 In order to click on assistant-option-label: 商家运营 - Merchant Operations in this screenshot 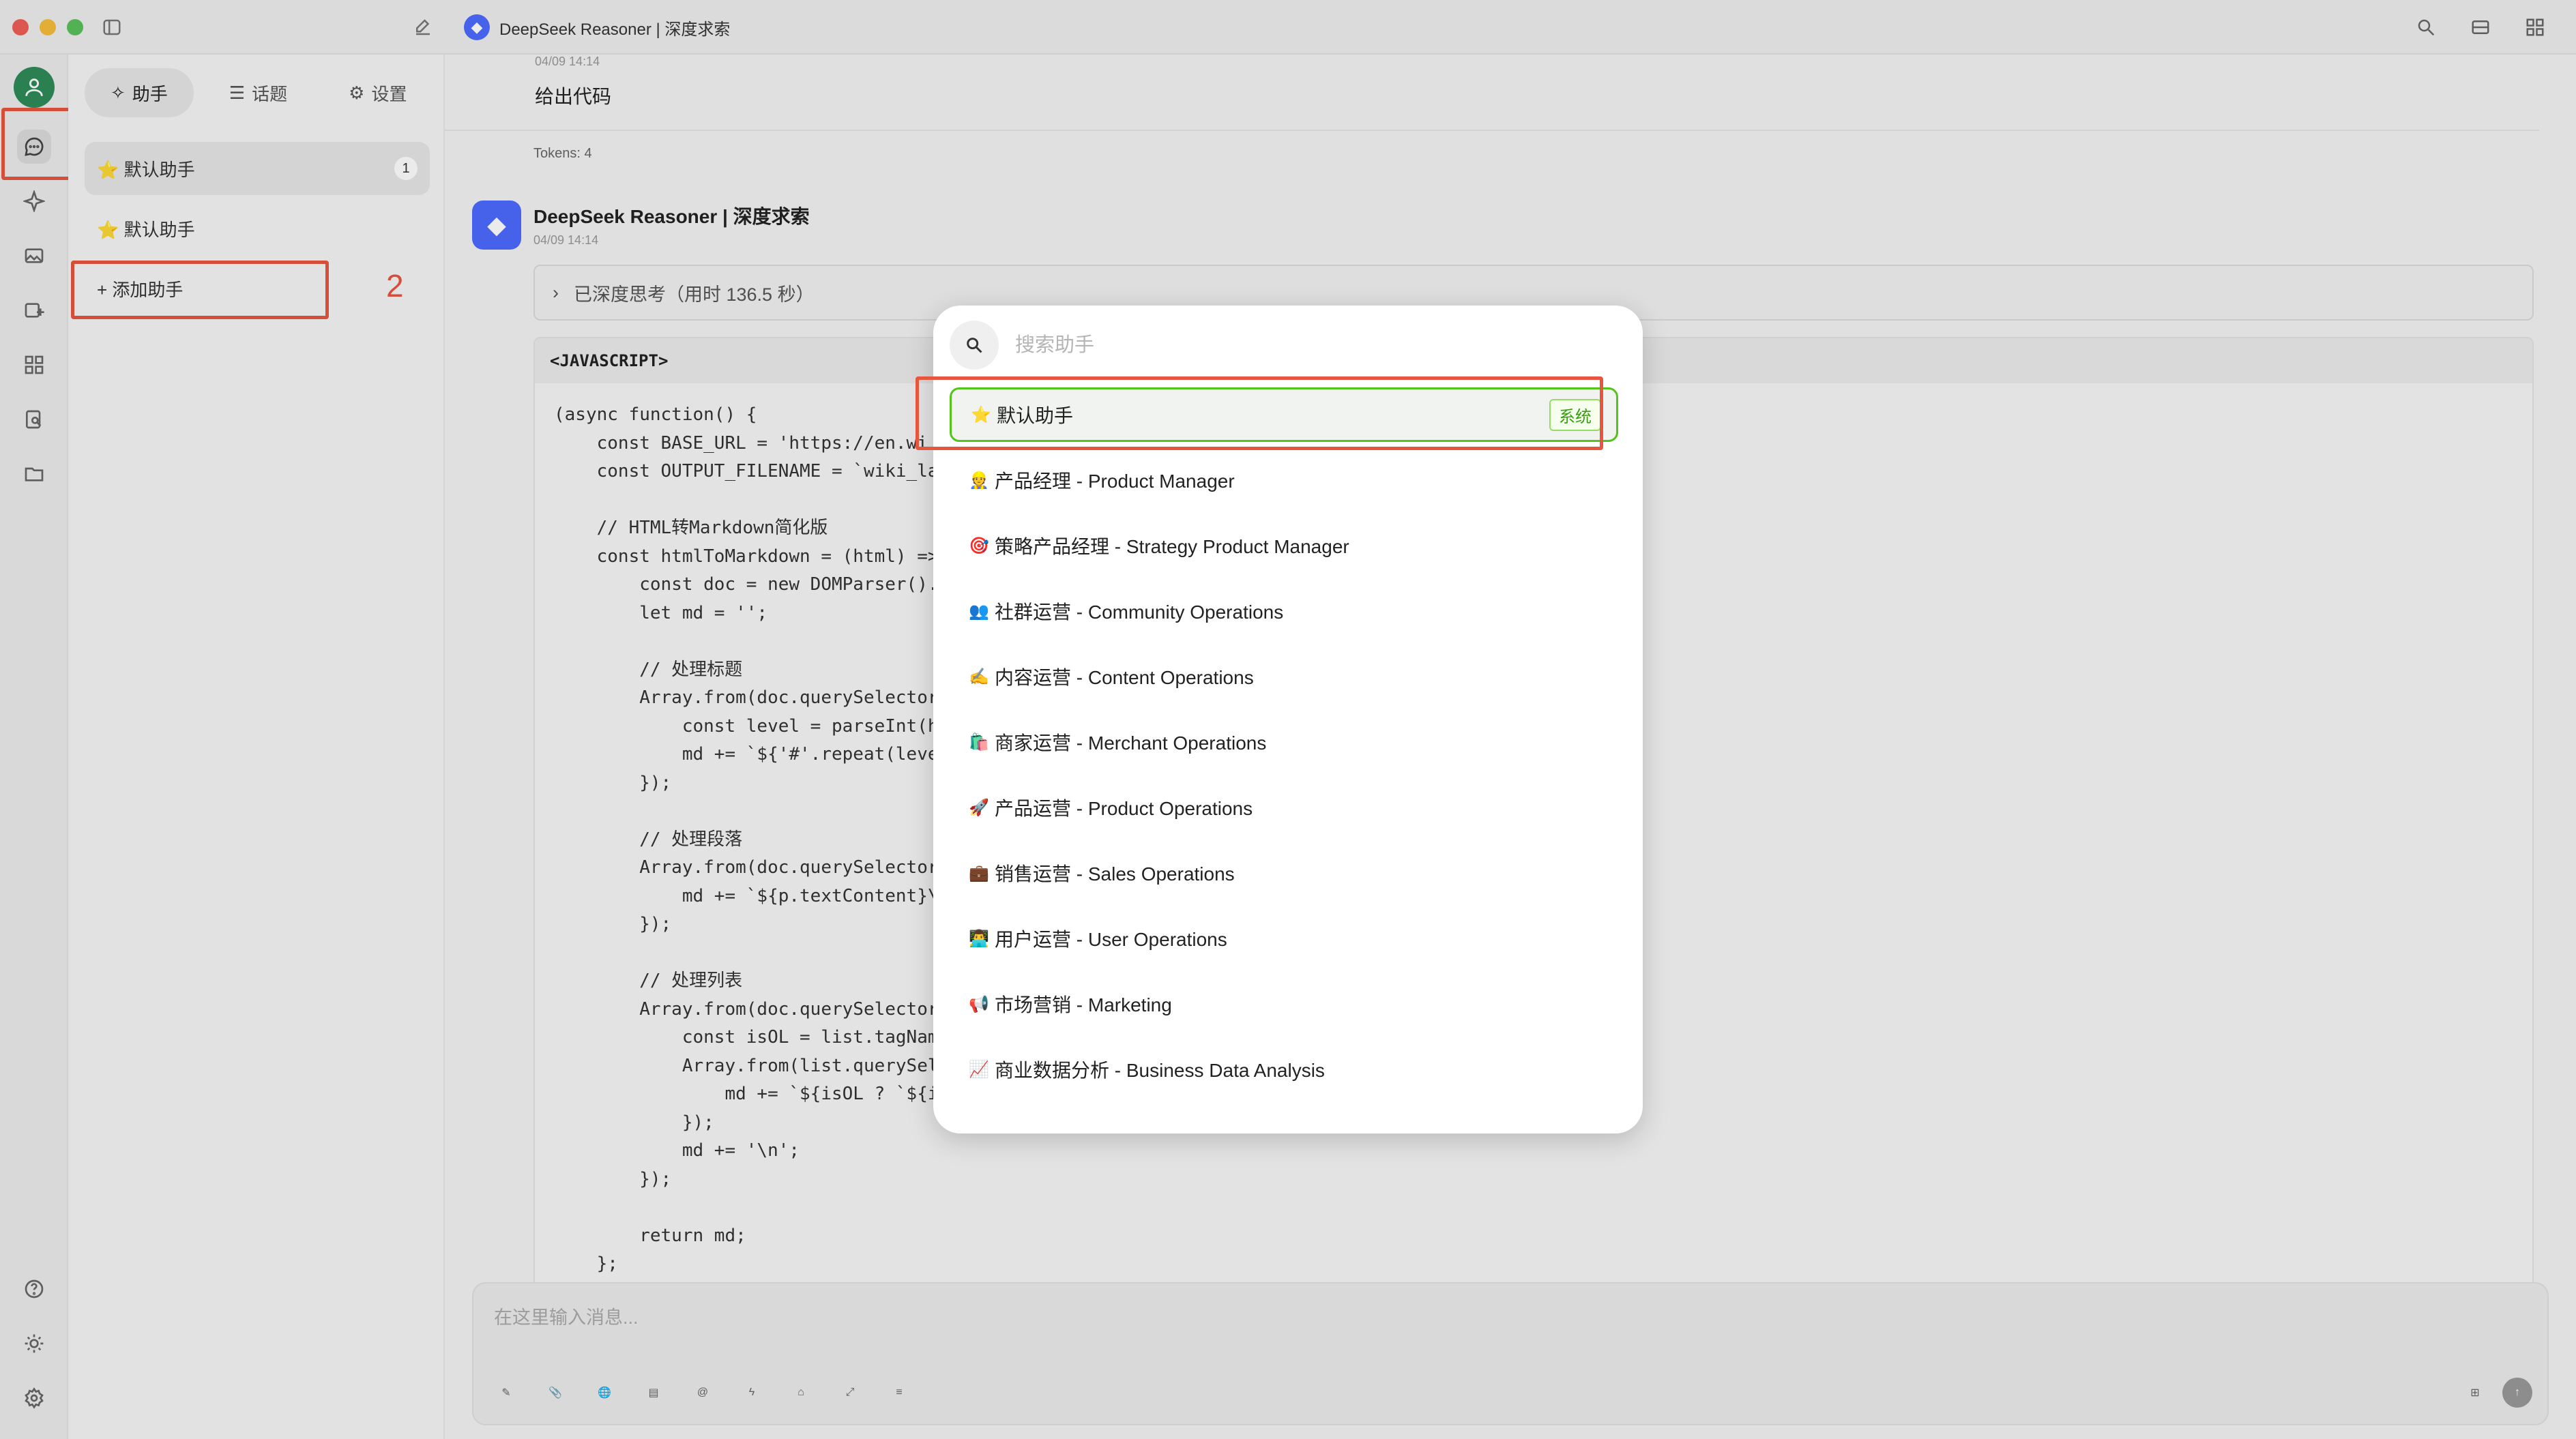, I will do `click(1131, 743)`.